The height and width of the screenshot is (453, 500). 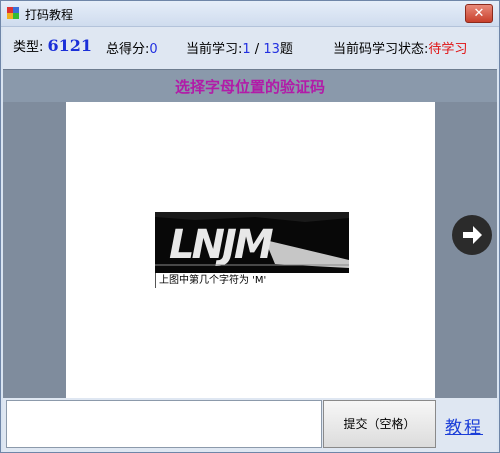 I want to click on status-value: 待学习, so click(x=448, y=49).